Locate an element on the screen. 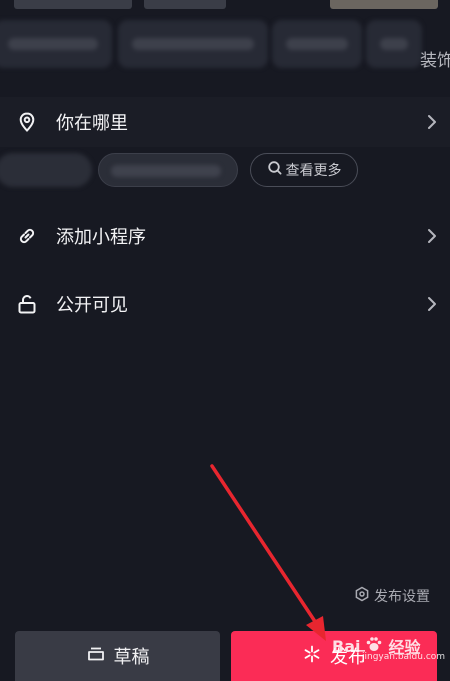 Image resolution: width=450 pixels, height=681 pixels. draft-label: 草稿 is located at coordinates (131, 657).